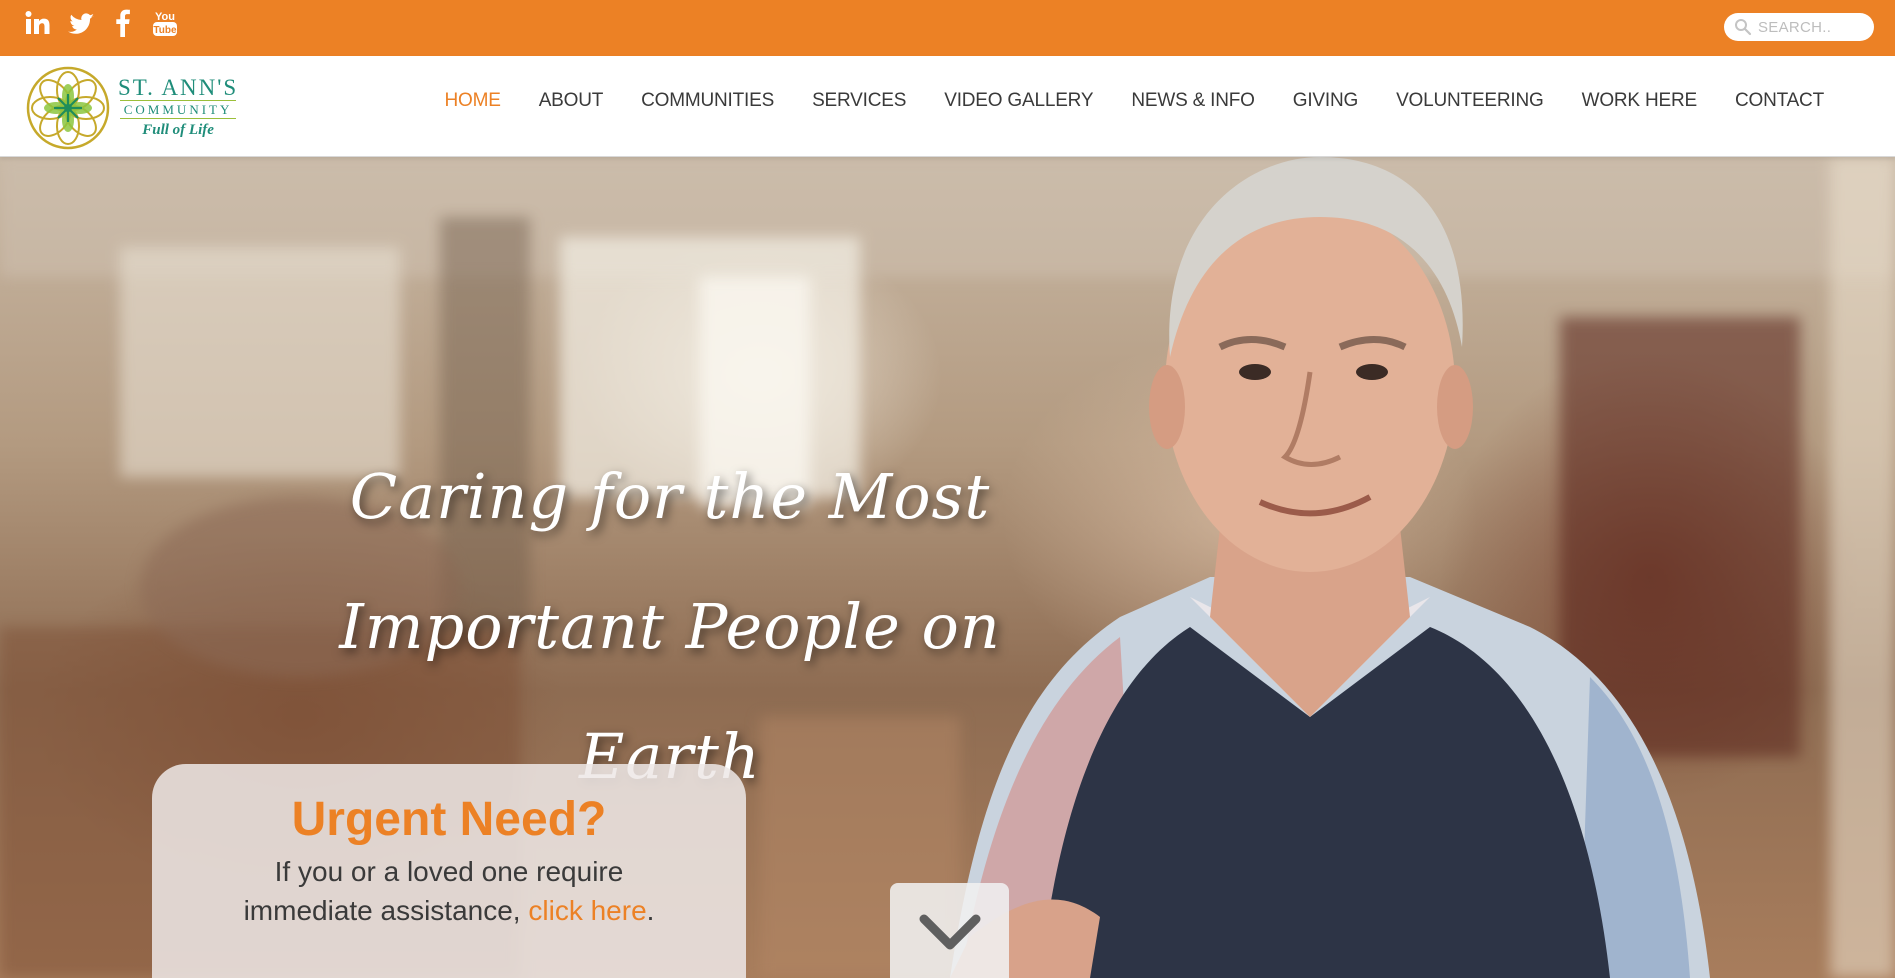  I want to click on svg-text: Tube, so click(165, 30).